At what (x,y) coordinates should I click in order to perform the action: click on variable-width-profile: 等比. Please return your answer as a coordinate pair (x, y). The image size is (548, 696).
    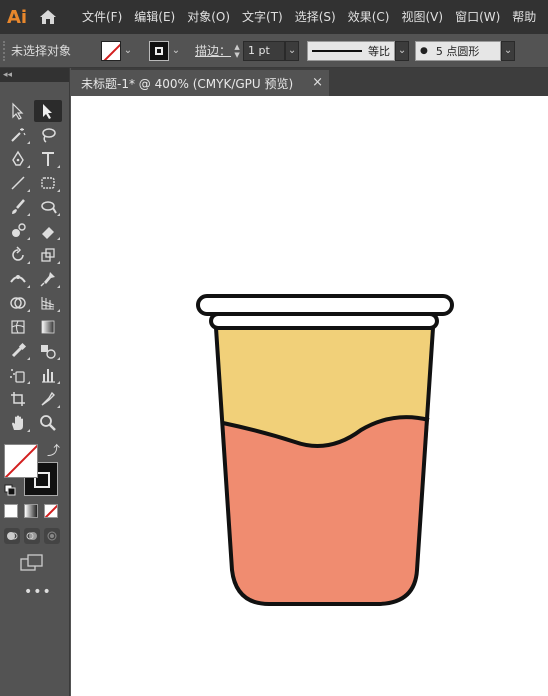
    Looking at the image, I should click on (351, 50).